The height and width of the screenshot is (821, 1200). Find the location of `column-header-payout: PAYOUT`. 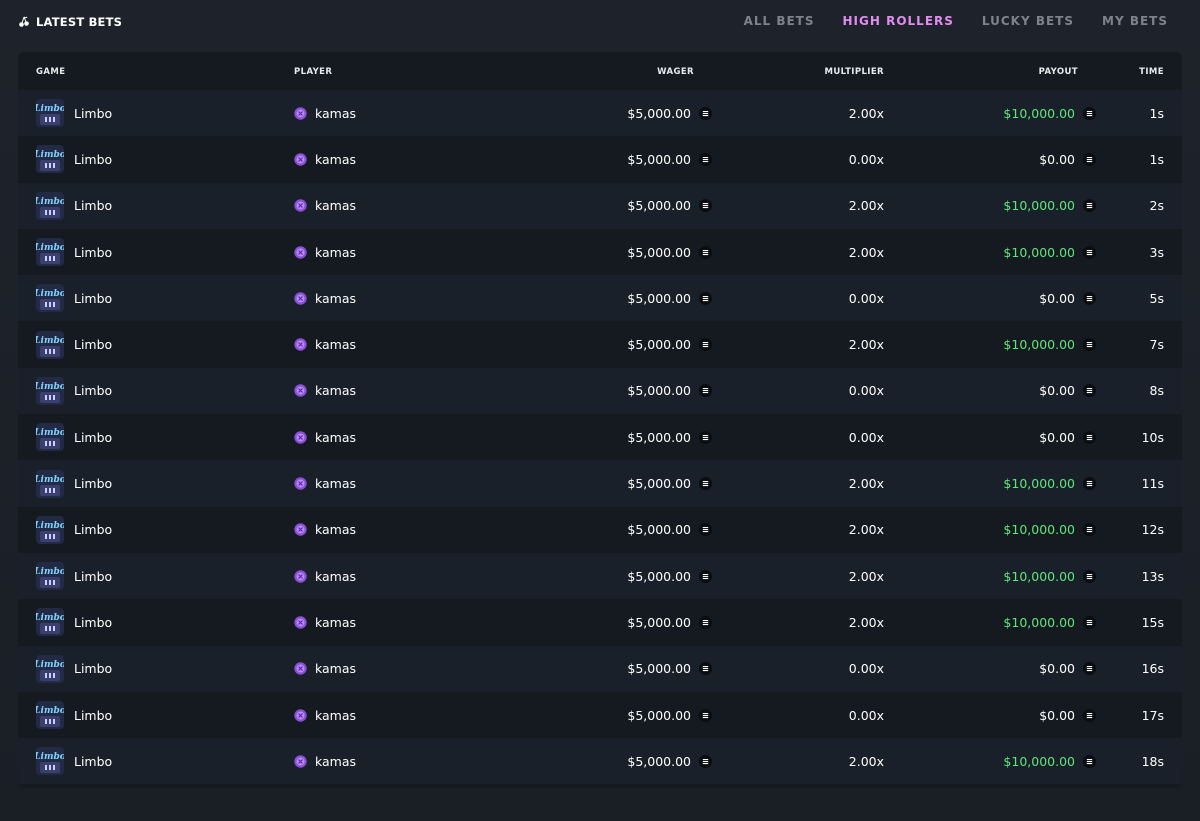

column-header-payout: PAYOUT is located at coordinates (1058, 72).